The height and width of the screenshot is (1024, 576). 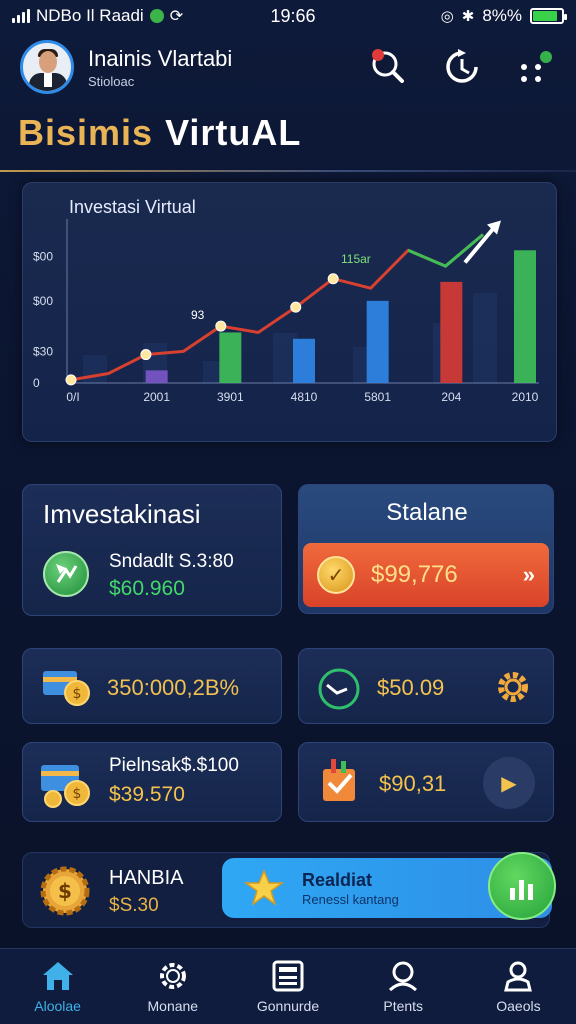 I want to click on investment-coin-icon, so click(x=66, y=574).